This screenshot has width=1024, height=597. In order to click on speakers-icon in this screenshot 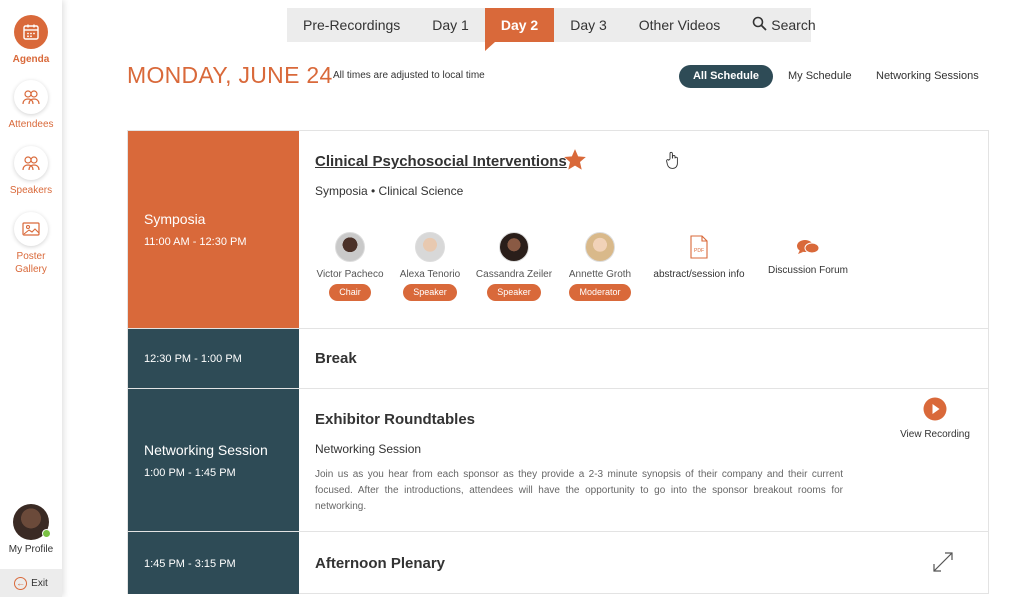, I will do `click(31, 163)`.